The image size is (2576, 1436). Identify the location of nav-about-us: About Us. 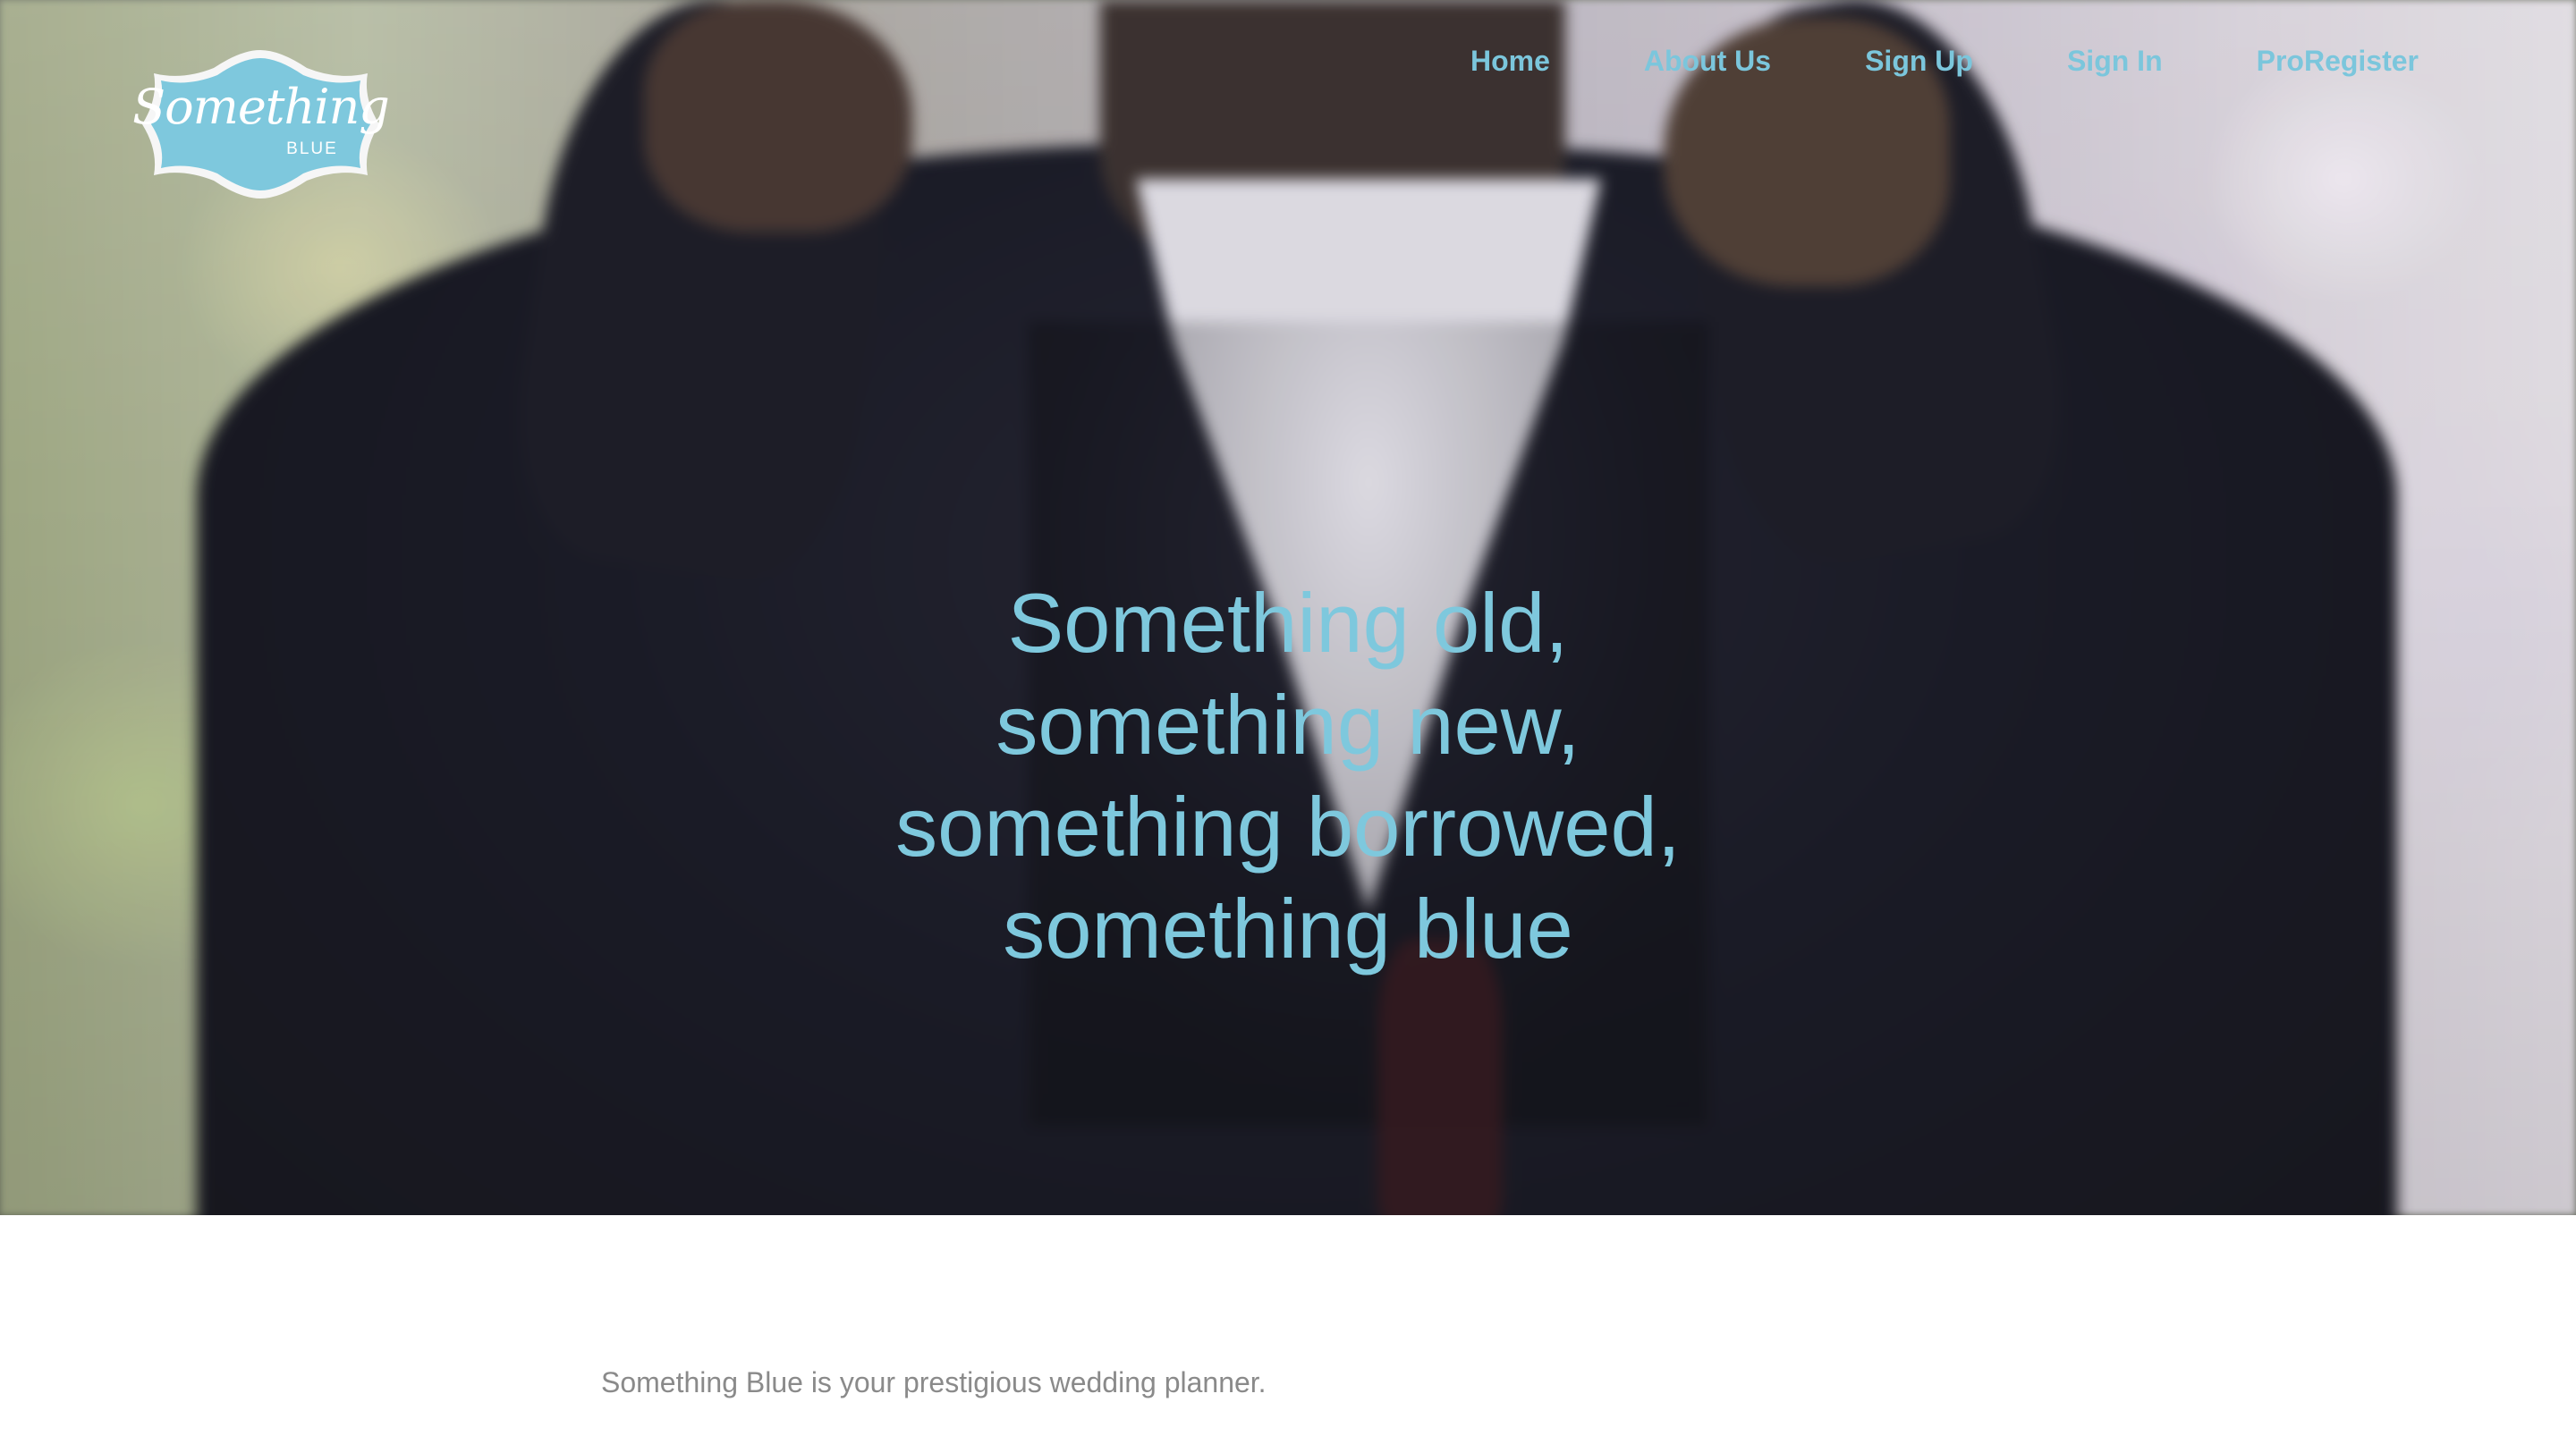
(1707, 61).